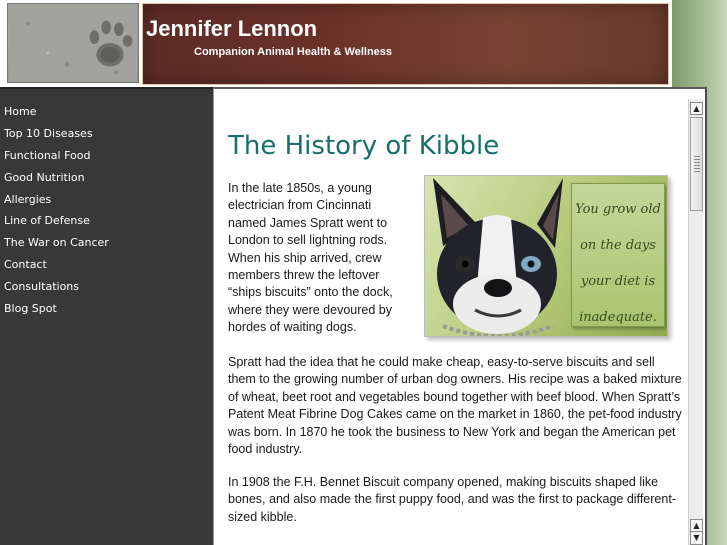  What do you see at coordinates (106, 134) in the screenshot?
I see `sidebar-item-top-10-diseases: Top 10 Diseases` at bounding box center [106, 134].